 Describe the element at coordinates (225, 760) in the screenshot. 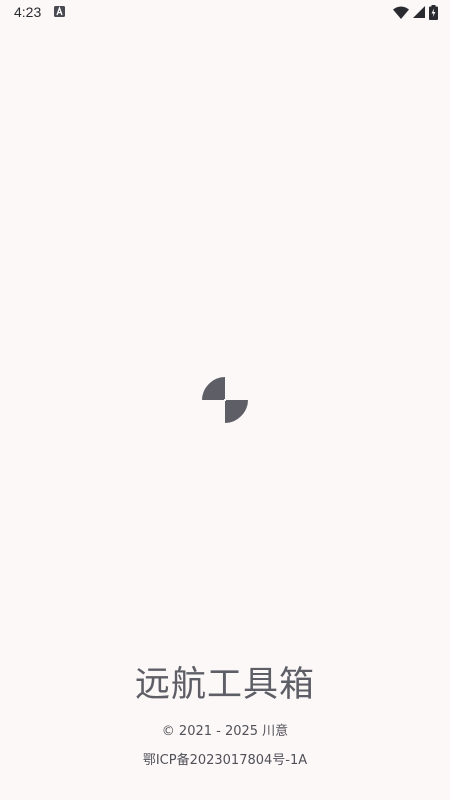

I see `icp-license-text: 鄂ICP备2023017804号-1A` at that location.